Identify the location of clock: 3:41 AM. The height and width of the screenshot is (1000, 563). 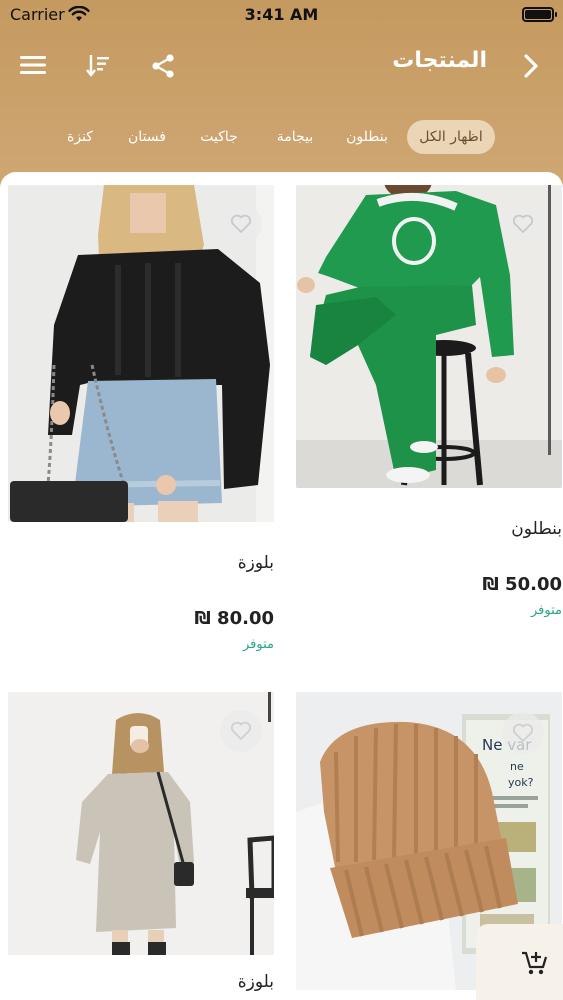
(281, 14).